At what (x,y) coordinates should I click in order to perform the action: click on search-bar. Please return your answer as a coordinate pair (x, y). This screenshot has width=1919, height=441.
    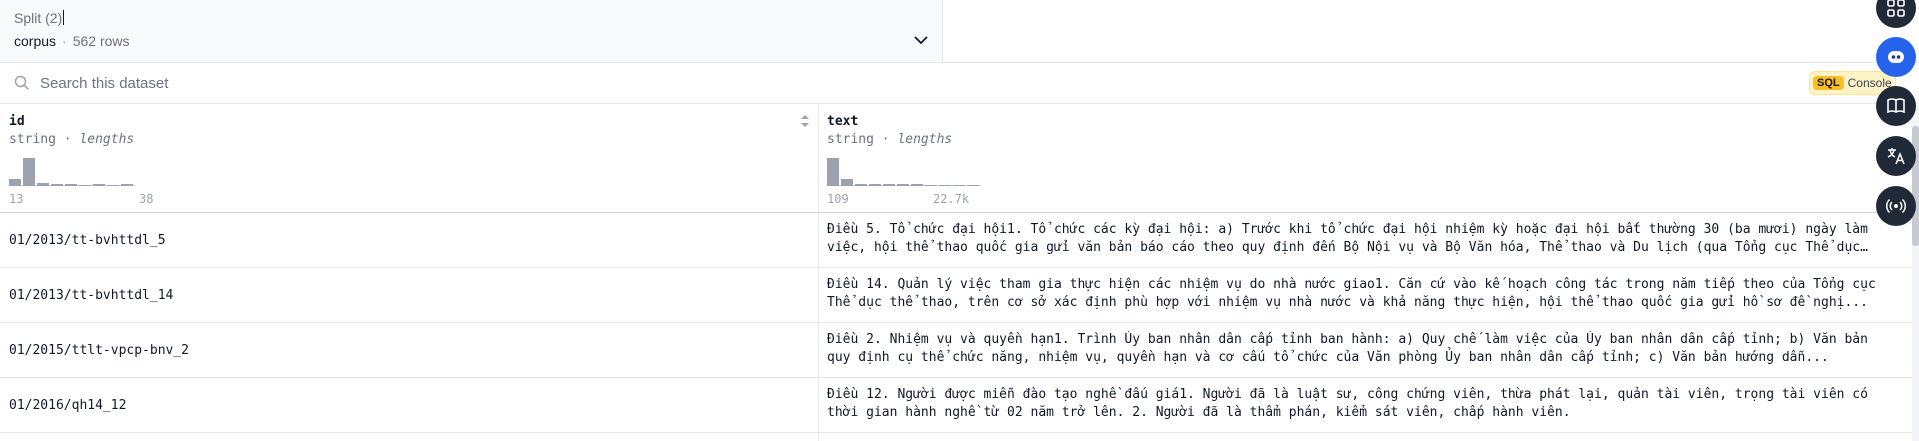
    Looking at the image, I should click on (959, 83).